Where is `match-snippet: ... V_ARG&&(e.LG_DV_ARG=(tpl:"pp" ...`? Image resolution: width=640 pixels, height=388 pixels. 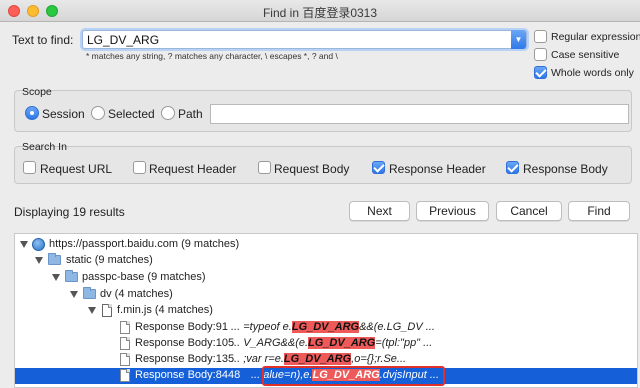 match-snippet: ... V_ARG&&(e.LG_DV_ARG=(tpl:"pp" ... is located at coordinates (331, 343).